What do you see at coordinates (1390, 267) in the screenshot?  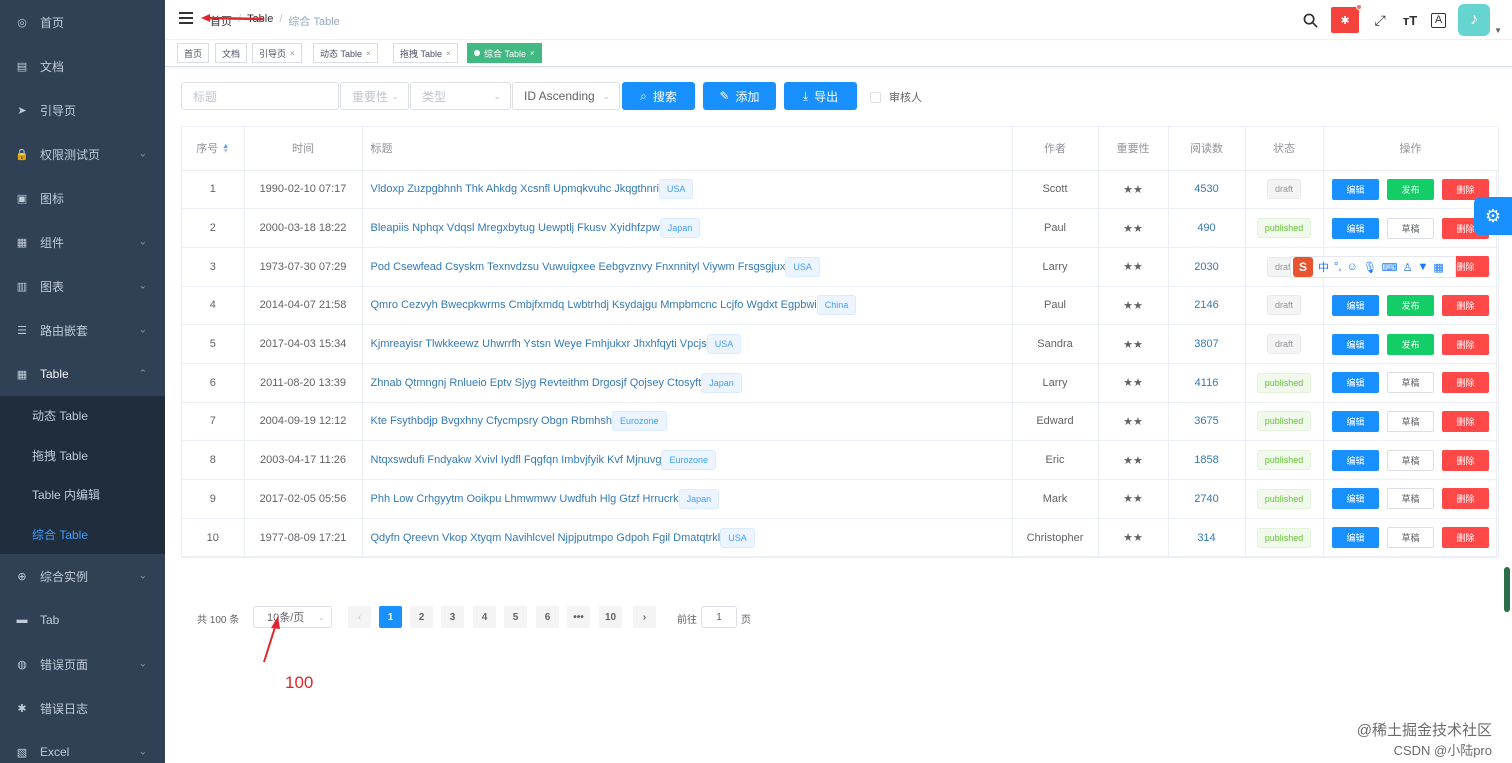 I see `keyboard-icon: ⌨` at bounding box center [1390, 267].